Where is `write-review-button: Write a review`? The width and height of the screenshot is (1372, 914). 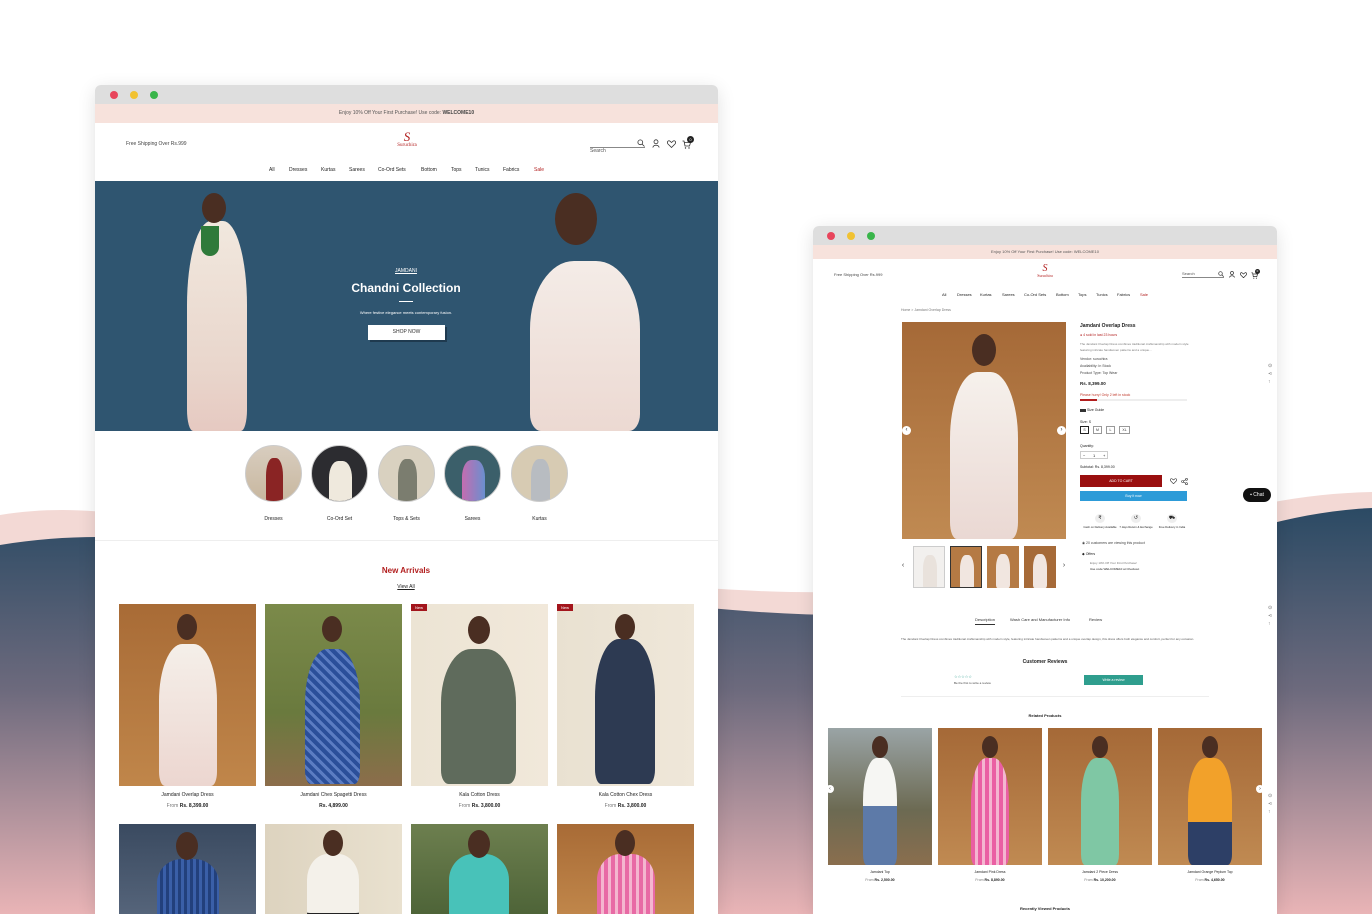 write-review-button: Write a review is located at coordinates (1113, 680).